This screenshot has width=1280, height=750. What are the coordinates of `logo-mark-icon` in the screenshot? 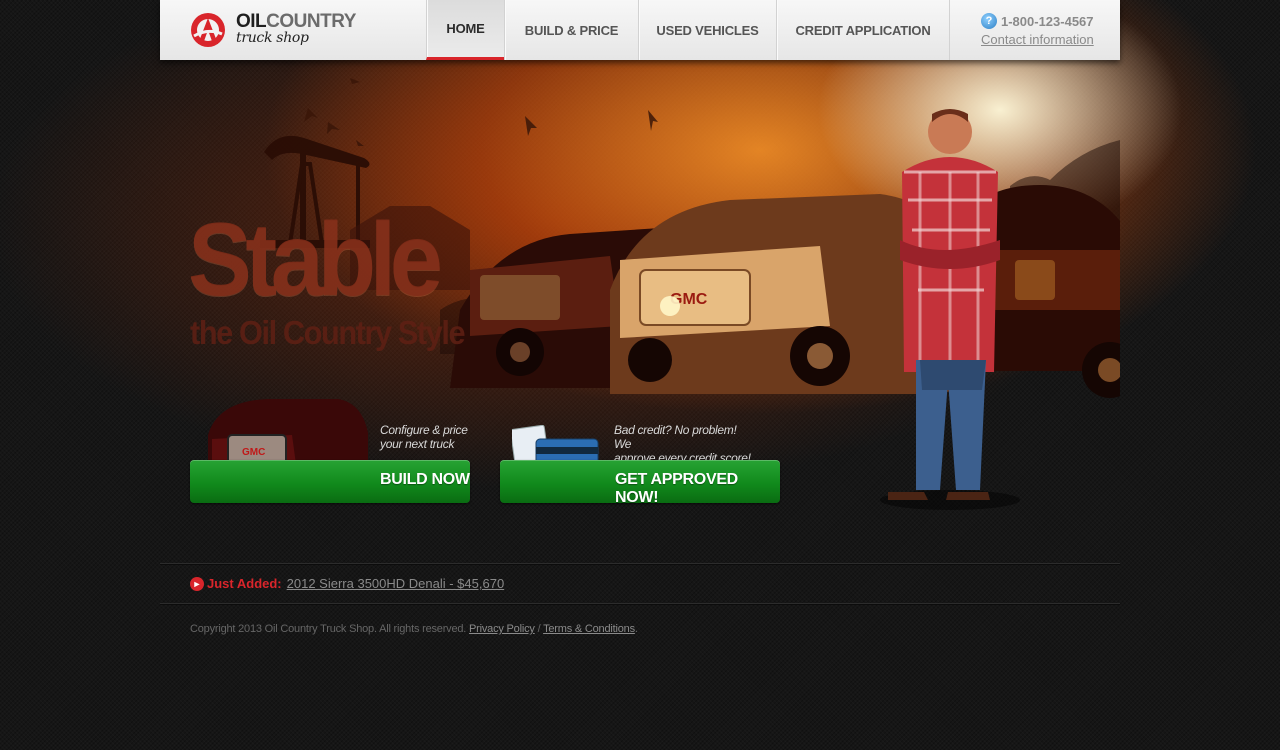 It's located at (208, 30).